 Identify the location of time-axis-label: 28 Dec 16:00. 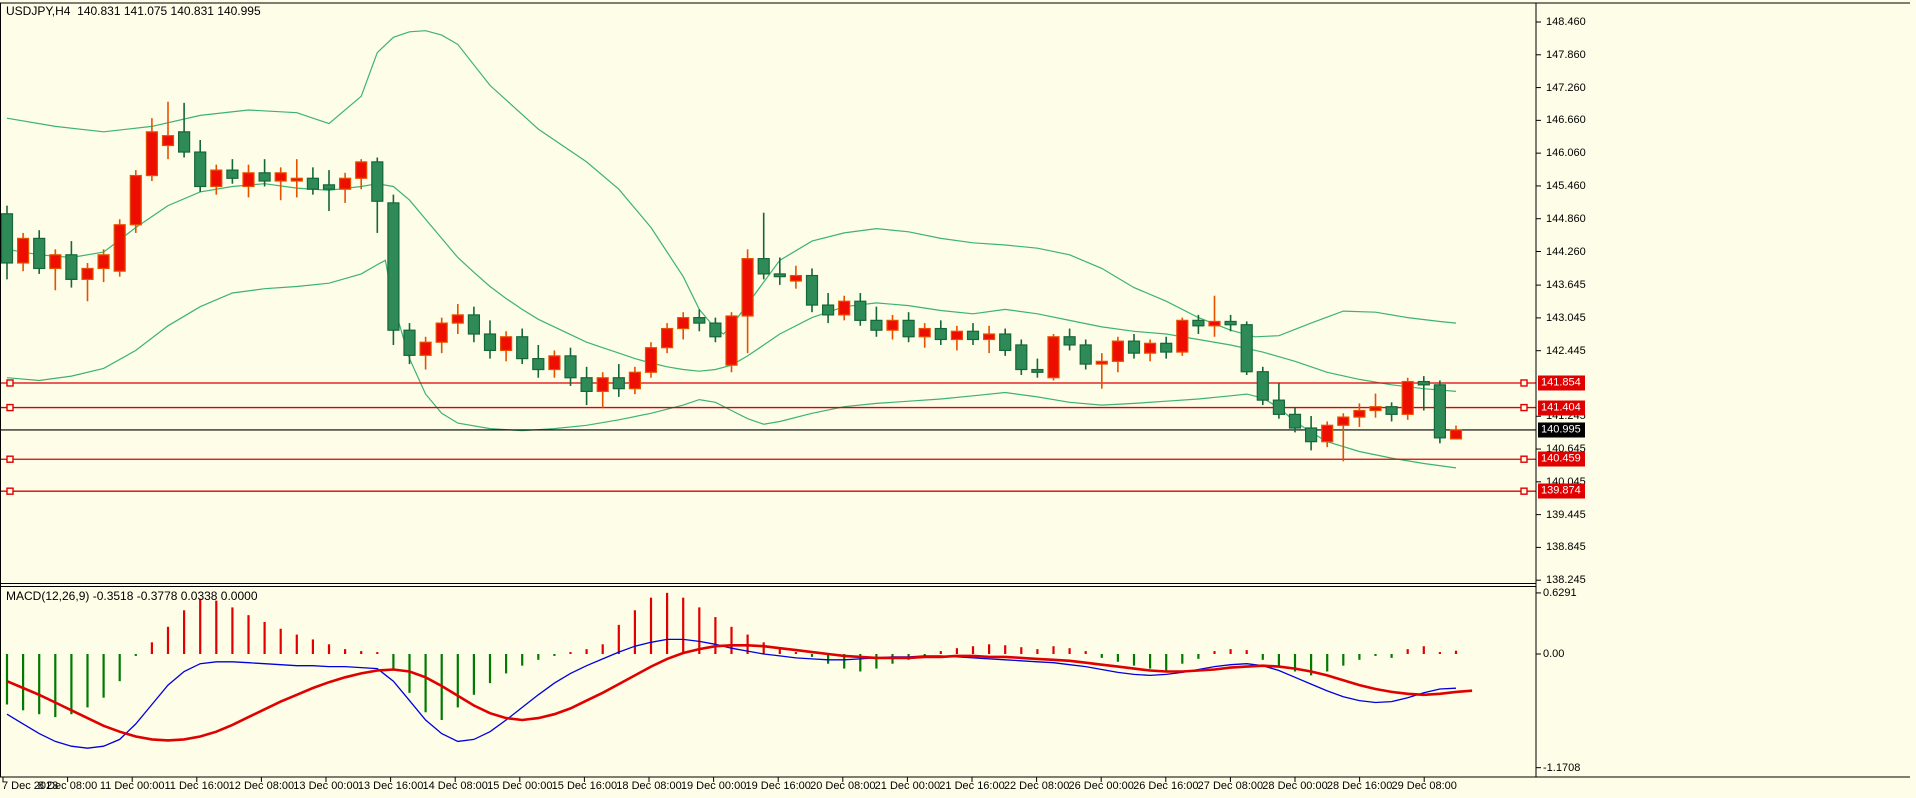
(1359, 786).